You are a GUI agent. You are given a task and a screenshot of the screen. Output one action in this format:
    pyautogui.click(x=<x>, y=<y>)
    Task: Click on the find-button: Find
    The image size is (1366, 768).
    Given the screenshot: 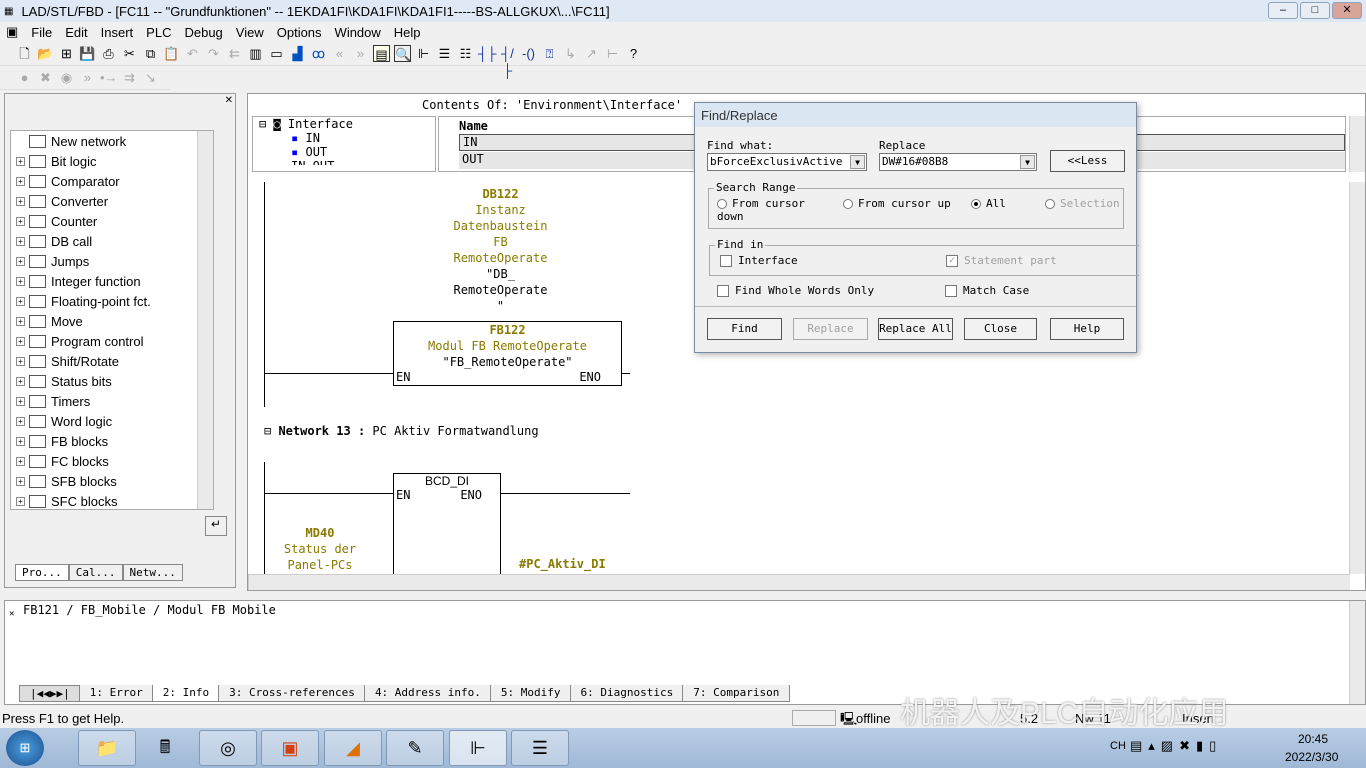 What is the action you would take?
    pyautogui.click(x=744, y=329)
    